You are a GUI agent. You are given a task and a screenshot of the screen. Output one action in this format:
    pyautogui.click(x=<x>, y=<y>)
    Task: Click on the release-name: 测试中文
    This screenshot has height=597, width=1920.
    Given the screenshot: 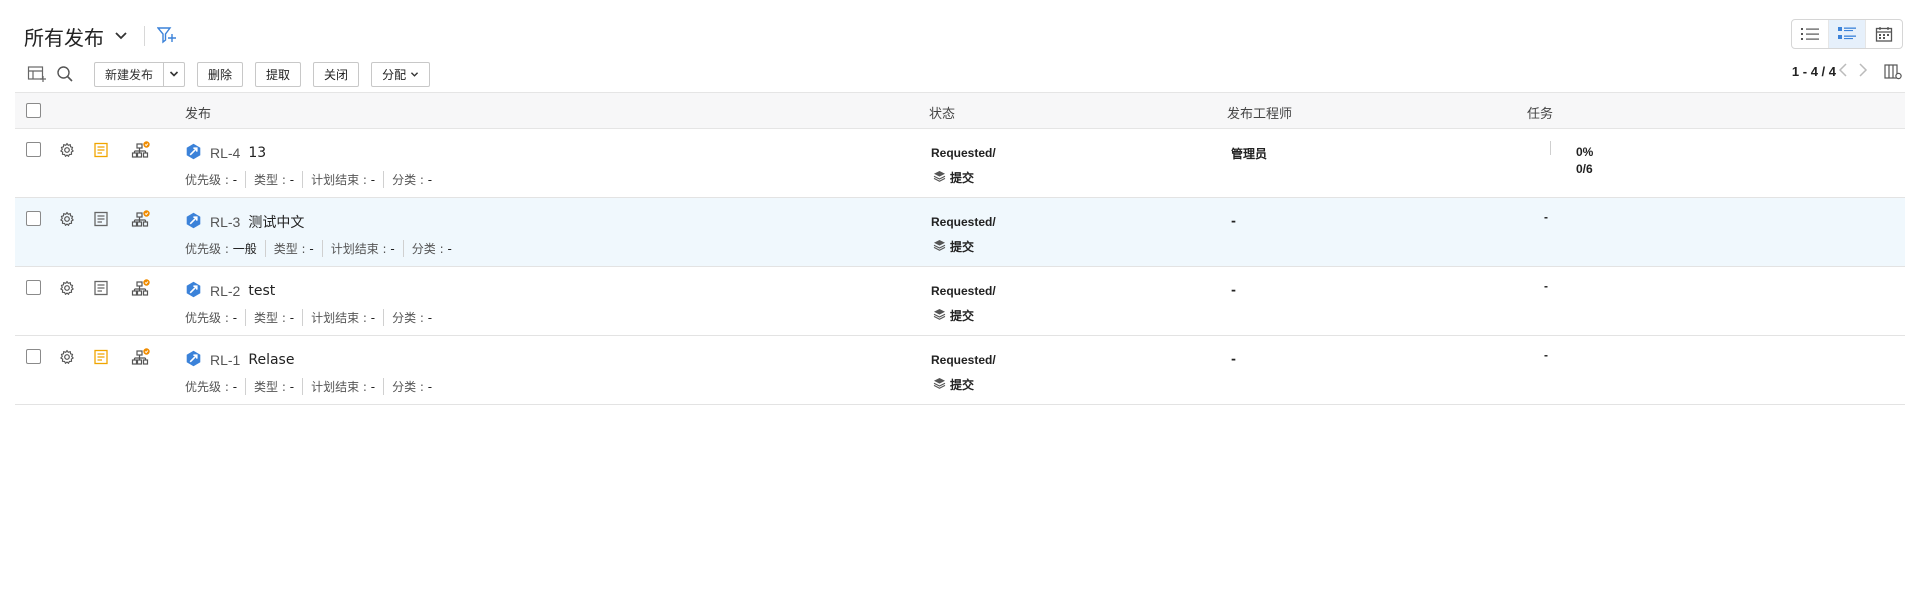 What is the action you would take?
    pyautogui.click(x=276, y=222)
    